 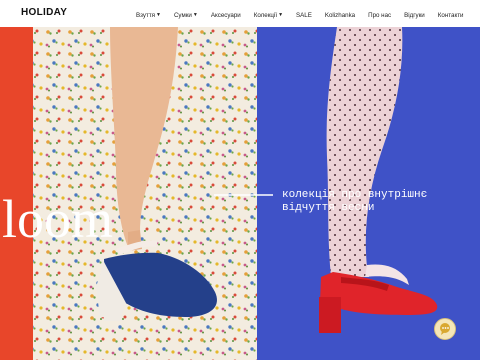 I want to click on hero-tagline-line-2: відчуття весни, so click(x=328, y=208).